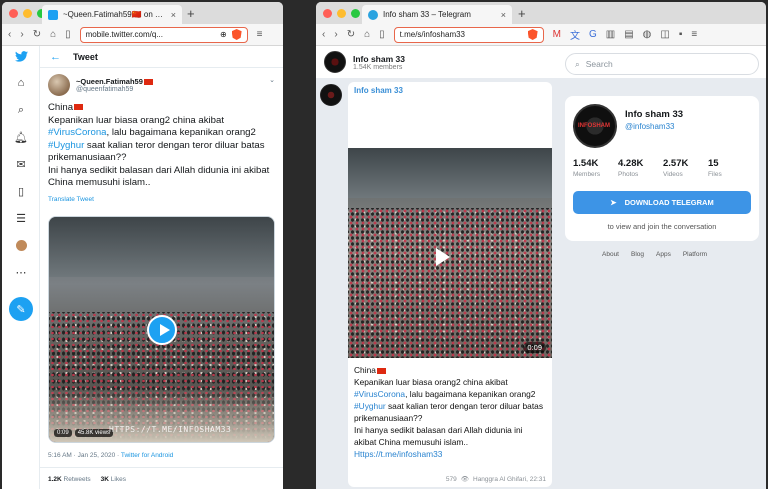  What do you see at coordinates (398, 454) in the screenshot?
I see `channel-link: Https://t.me/infosham33` at bounding box center [398, 454].